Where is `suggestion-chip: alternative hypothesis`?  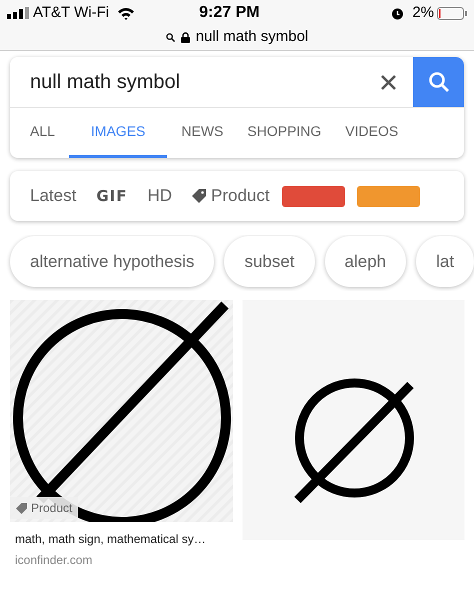 suggestion-chip: alternative hypothesis is located at coordinates (112, 261).